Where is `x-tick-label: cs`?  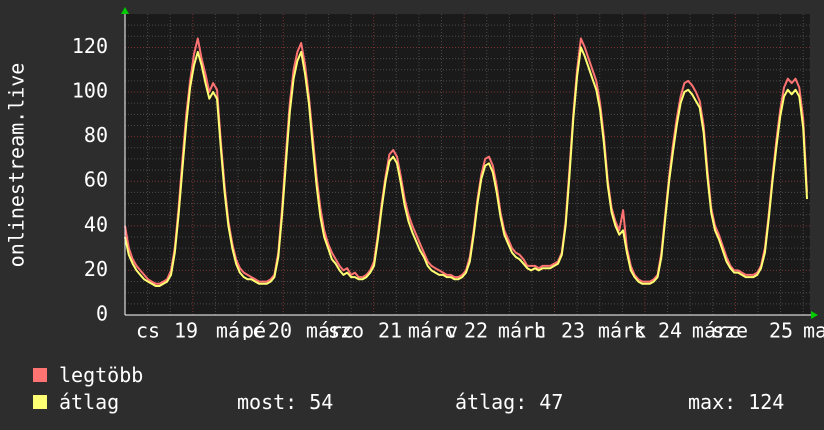 x-tick-label: cs is located at coordinates (148, 330).